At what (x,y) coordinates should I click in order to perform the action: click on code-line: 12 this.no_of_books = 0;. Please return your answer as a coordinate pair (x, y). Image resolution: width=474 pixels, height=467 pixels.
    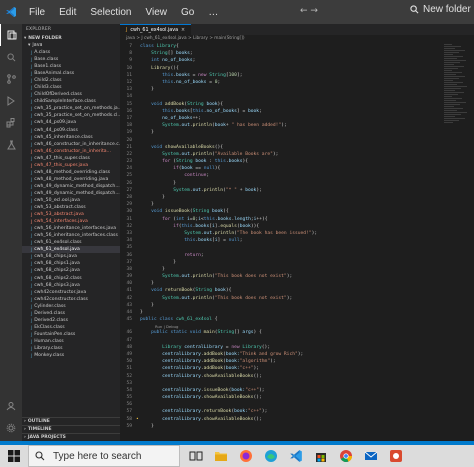
    Looking at the image, I should click on (297, 82).